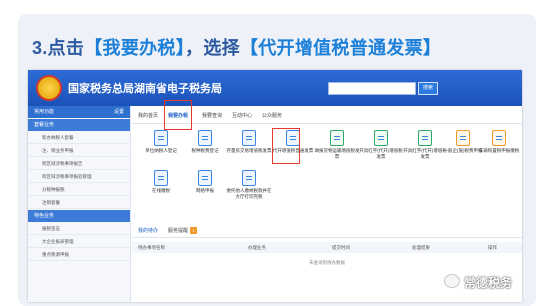  I want to click on tab-public-service: 公众服务, so click(272, 115).